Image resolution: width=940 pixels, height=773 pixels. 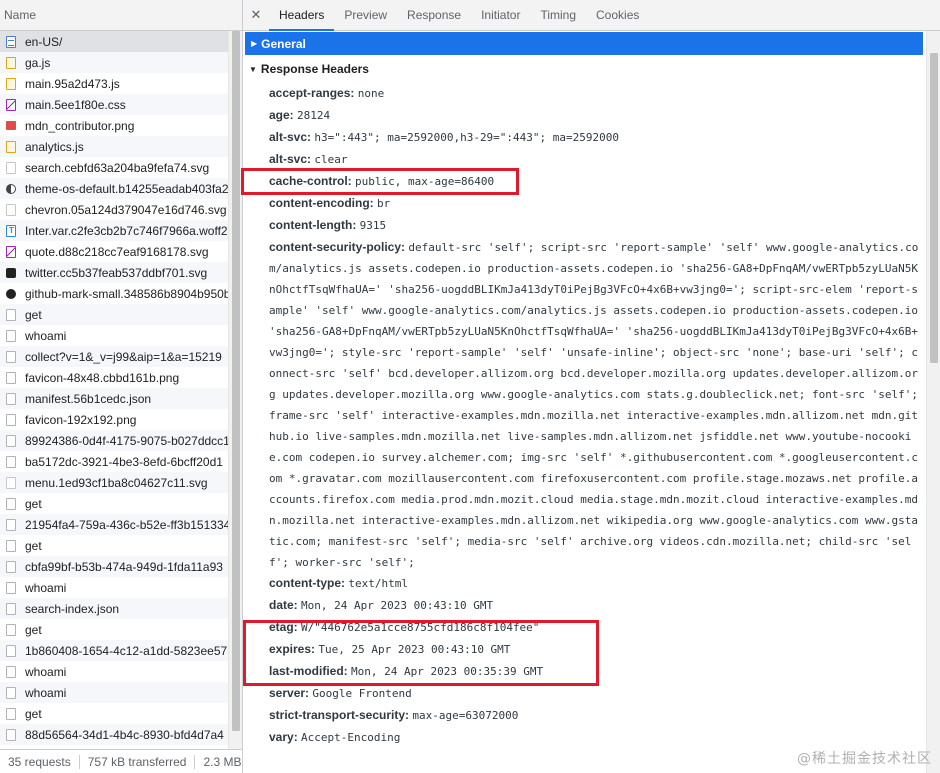 I want to click on close-icon: ✕, so click(x=256, y=15).